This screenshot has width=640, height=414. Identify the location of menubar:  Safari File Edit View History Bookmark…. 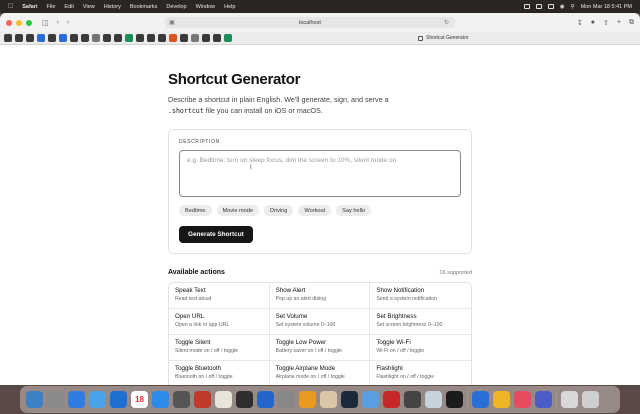
(320, 6).